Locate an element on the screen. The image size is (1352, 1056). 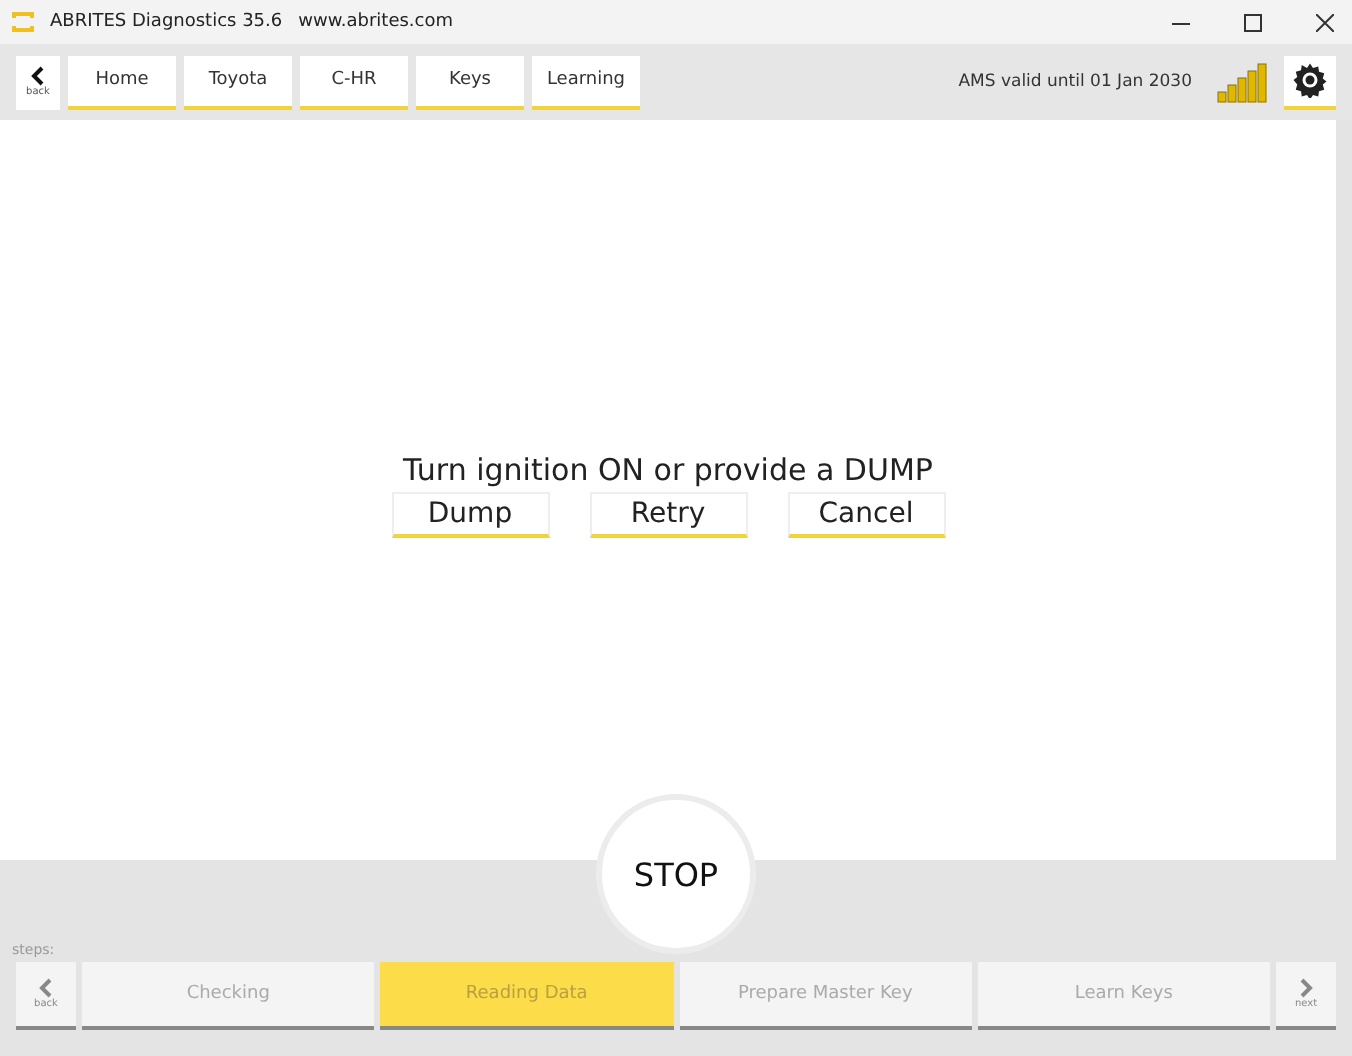
dialog-button: Cancel is located at coordinates (866, 515).